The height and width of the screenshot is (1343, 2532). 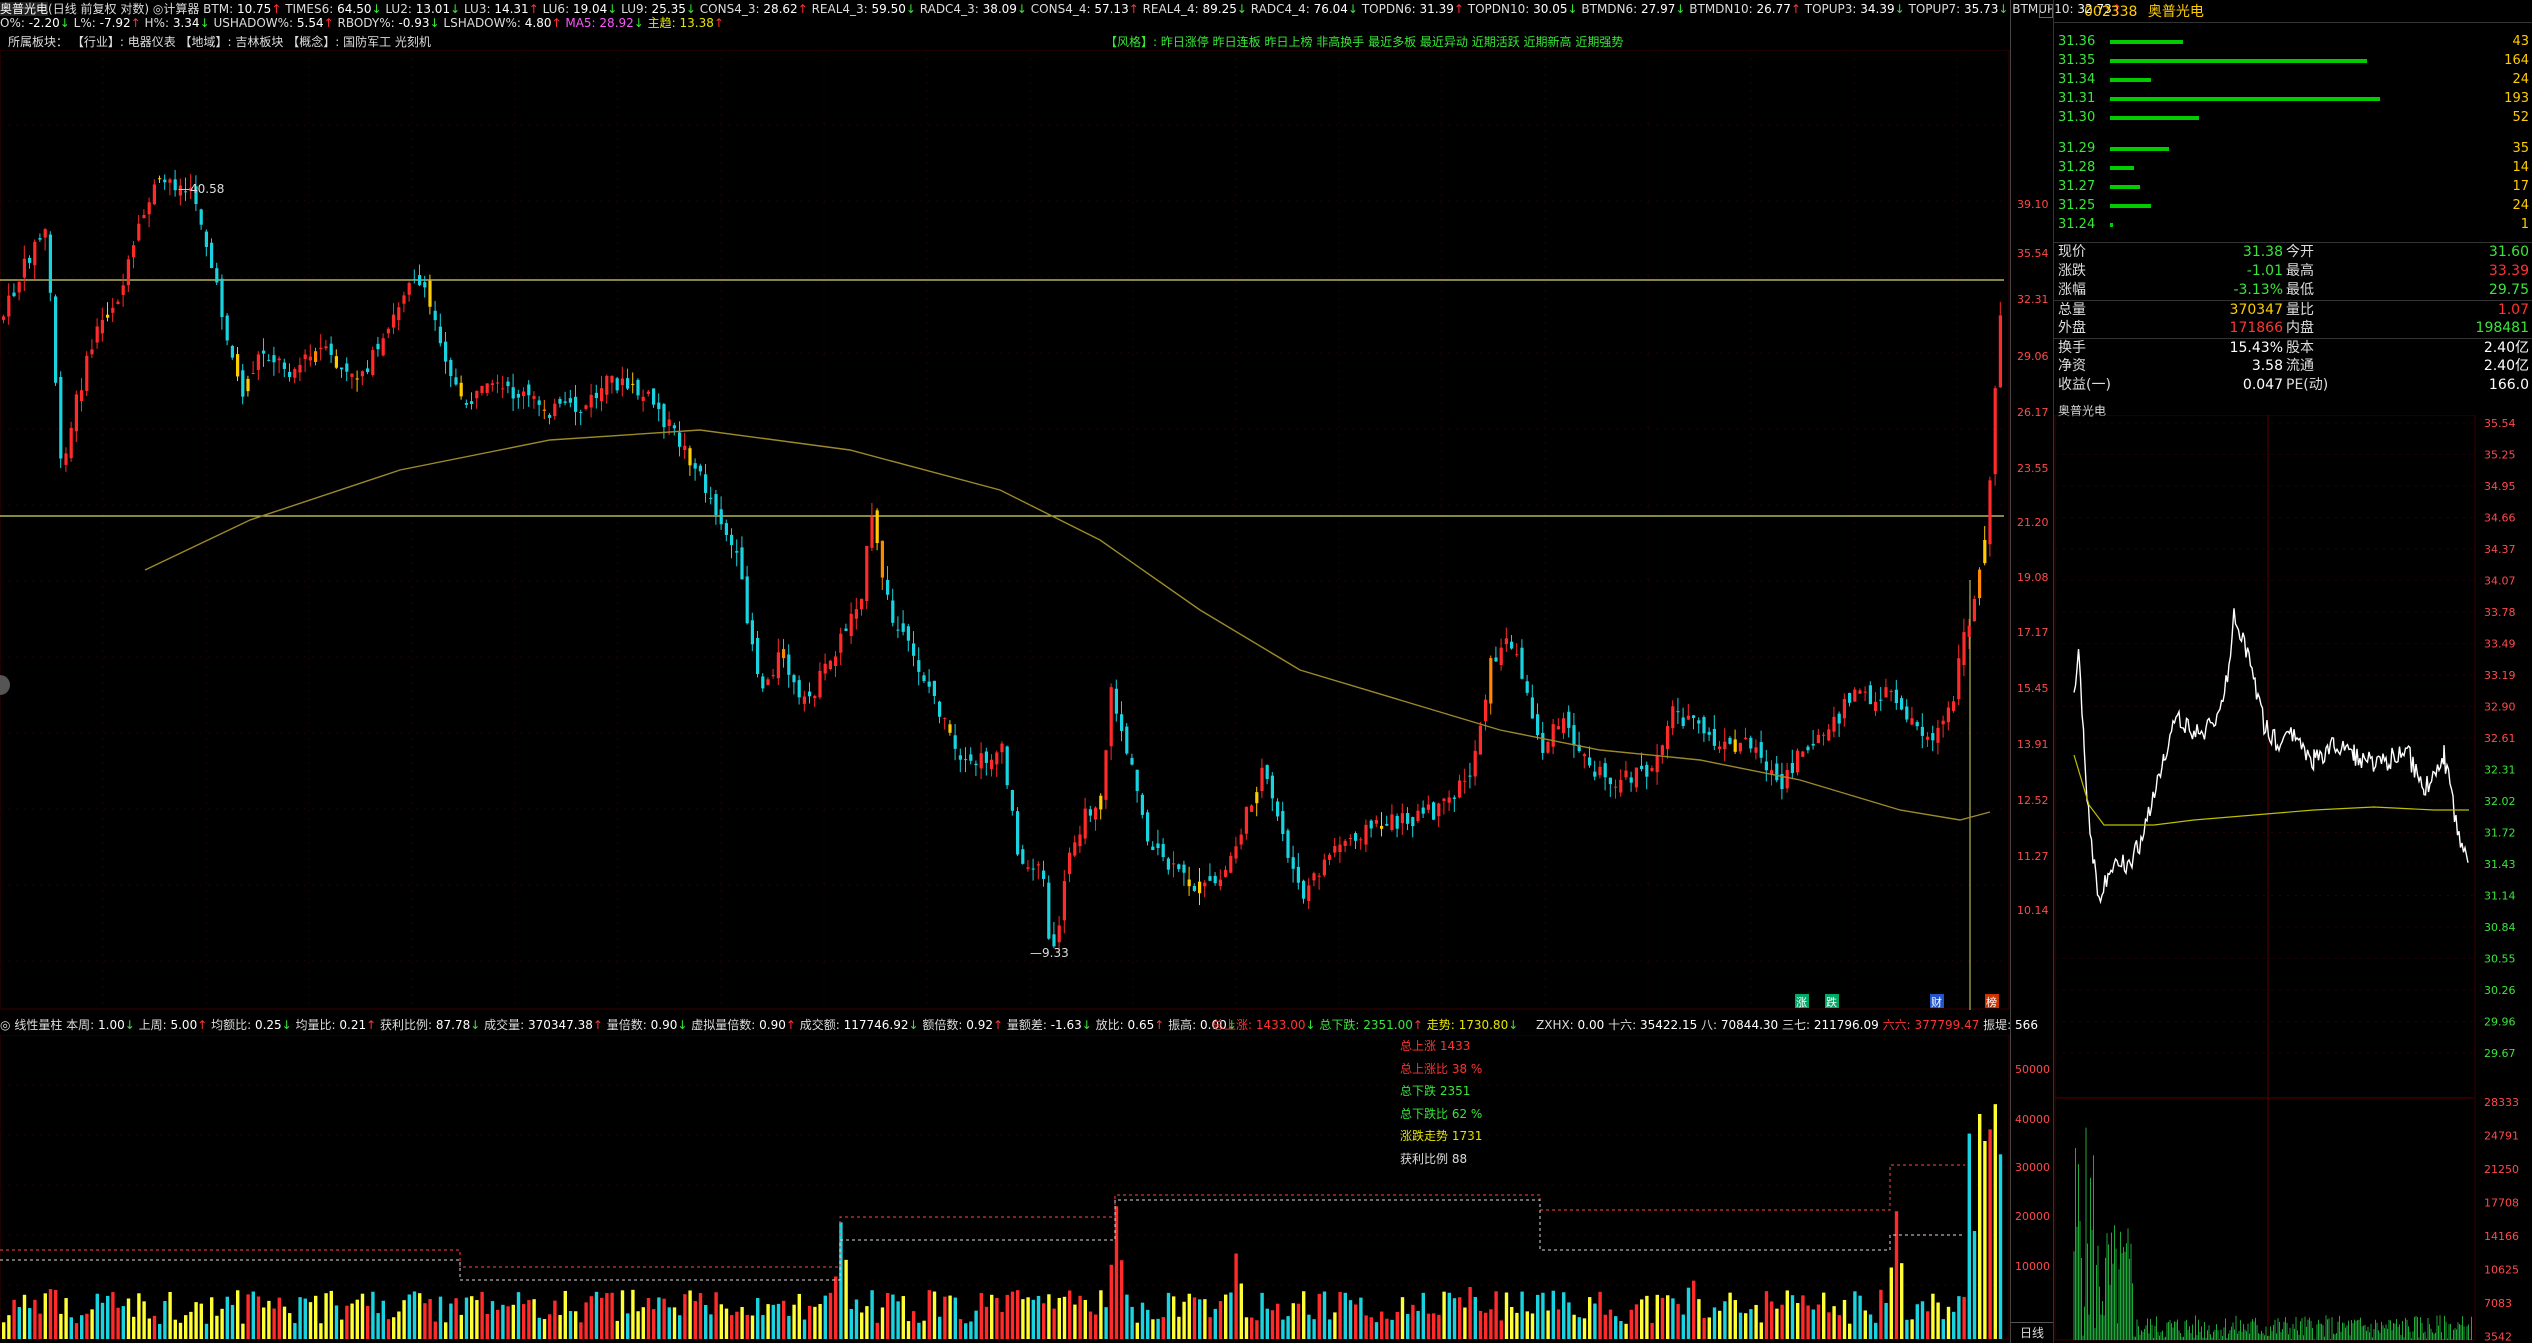 What do you see at coordinates (2033, 577) in the screenshot?
I see `price-tick-label: 19.08` at bounding box center [2033, 577].